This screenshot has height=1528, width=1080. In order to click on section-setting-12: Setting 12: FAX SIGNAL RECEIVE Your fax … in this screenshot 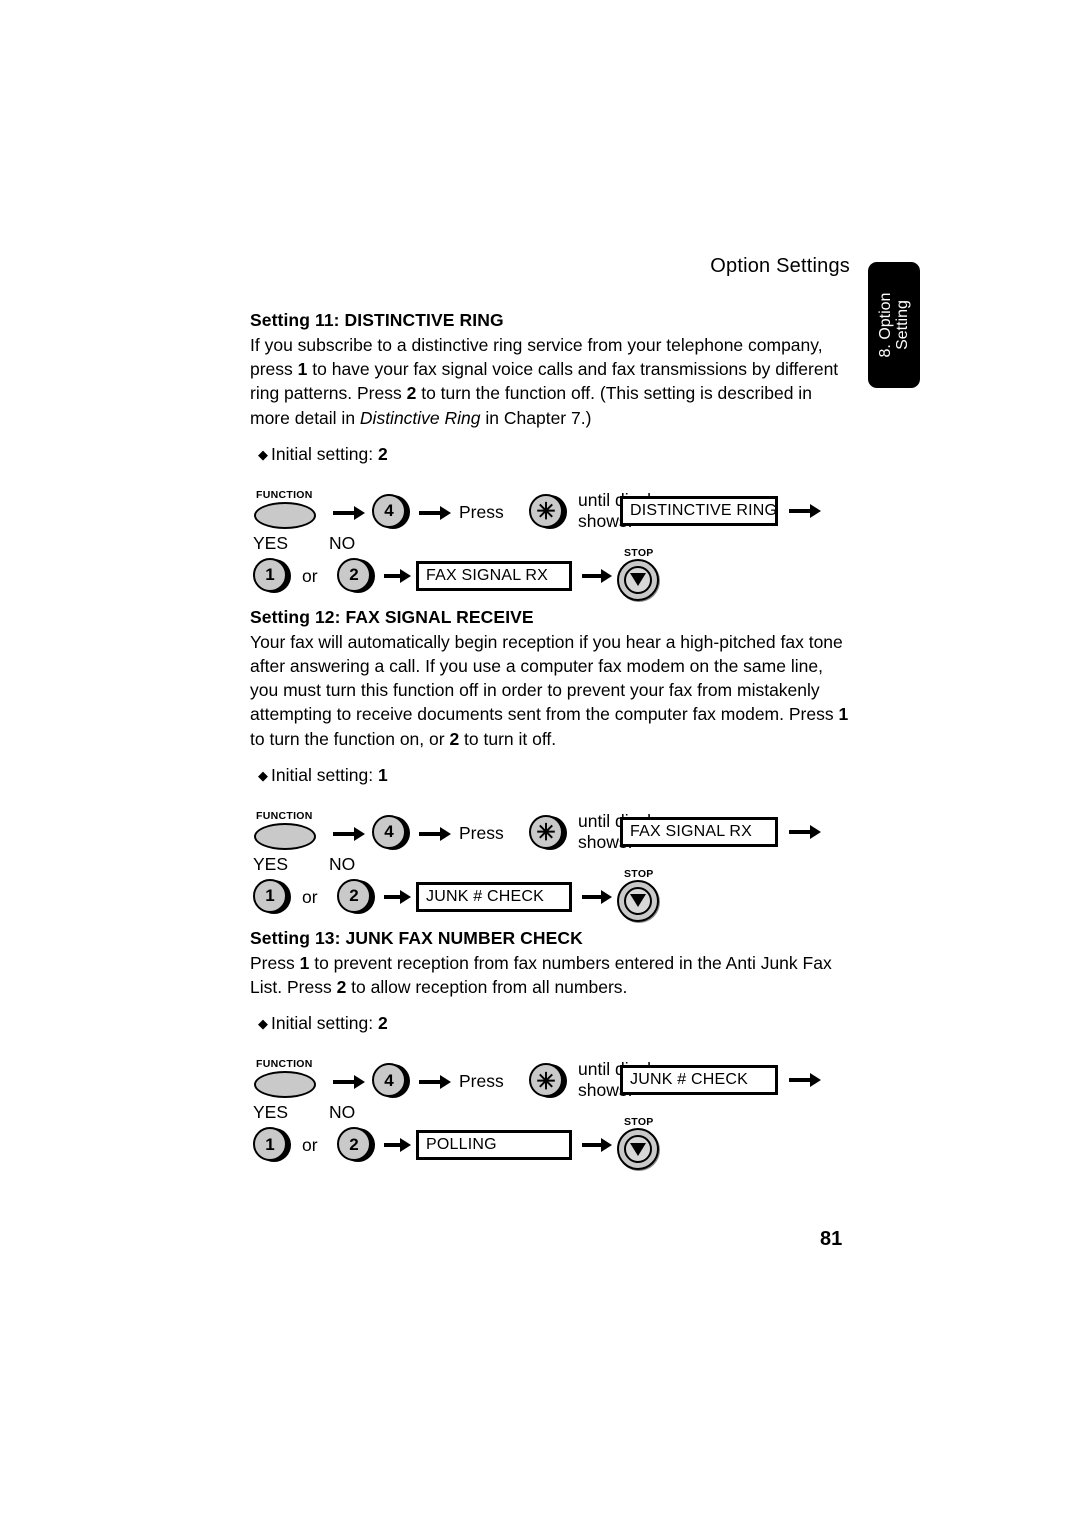, I will do `click(550, 764)`.